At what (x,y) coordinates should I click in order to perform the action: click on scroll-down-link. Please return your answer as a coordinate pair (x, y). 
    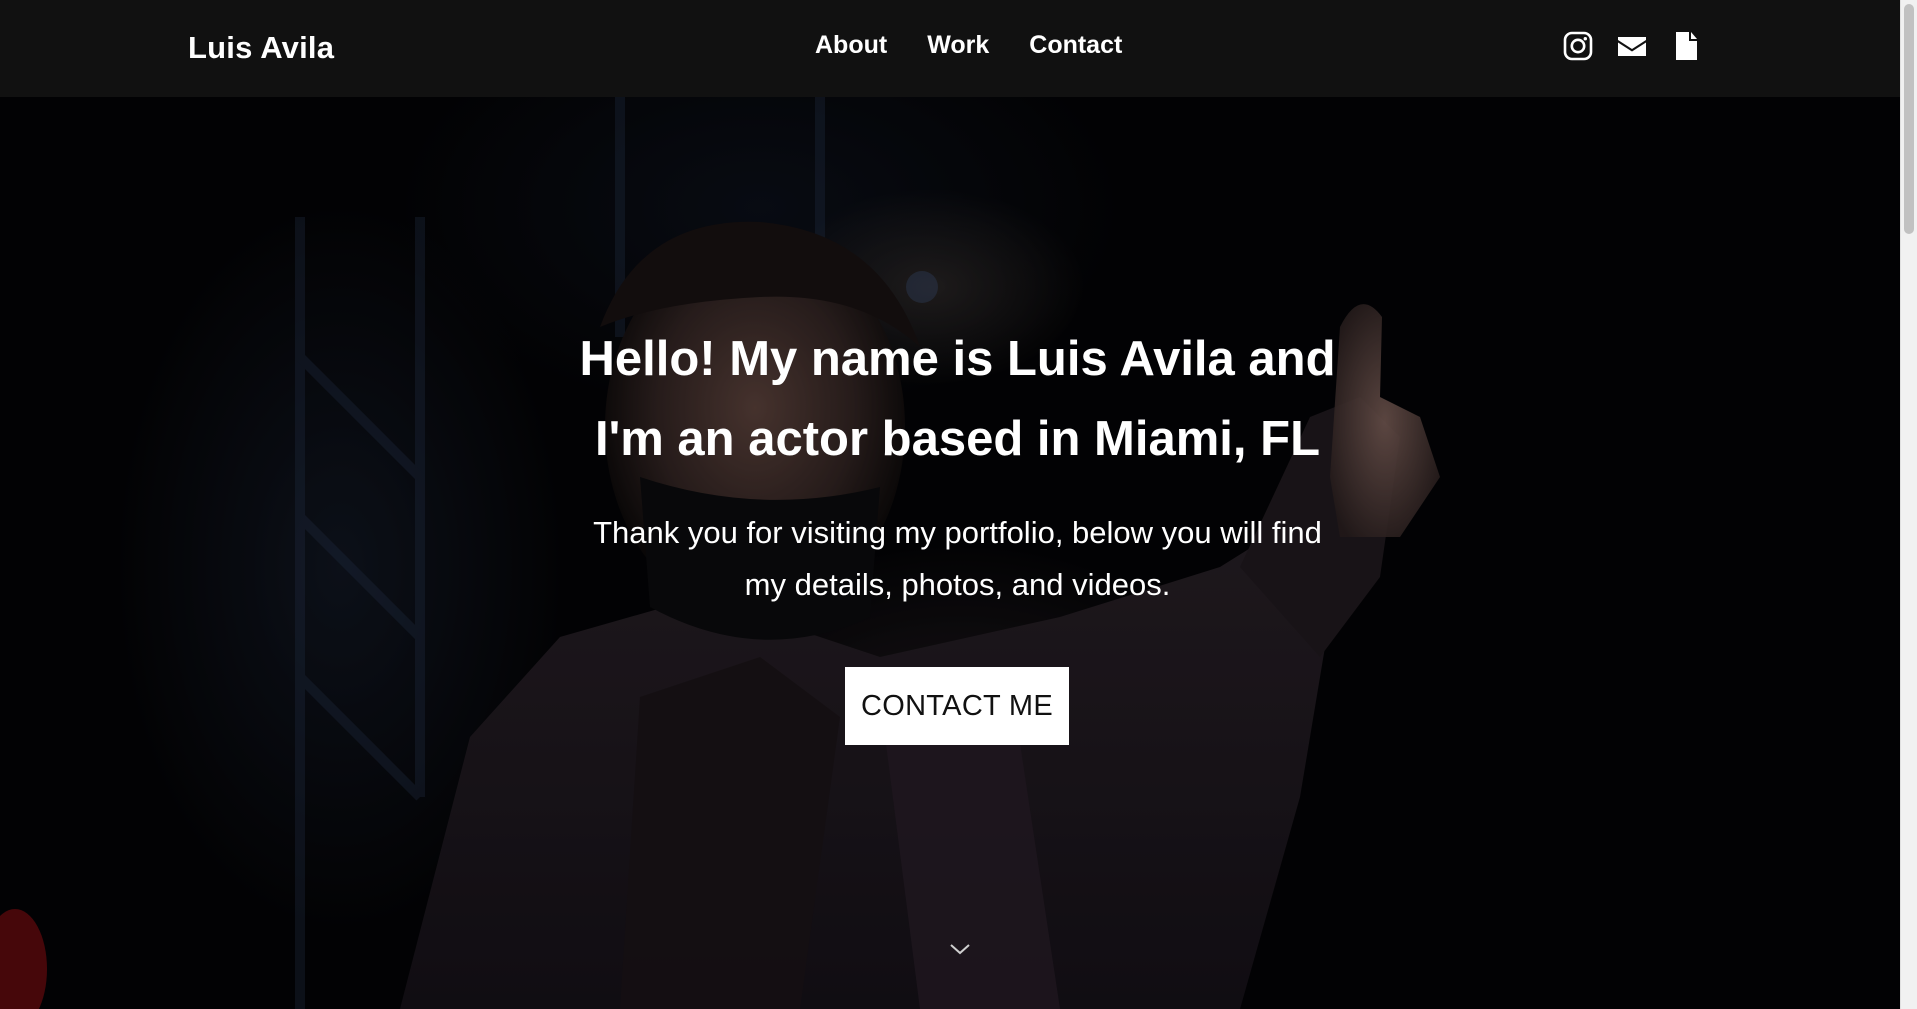
    Looking at the image, I should click on (960, 949).